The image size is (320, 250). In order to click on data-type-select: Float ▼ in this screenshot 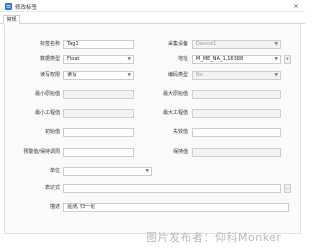, I will do `click(98, 59)`.